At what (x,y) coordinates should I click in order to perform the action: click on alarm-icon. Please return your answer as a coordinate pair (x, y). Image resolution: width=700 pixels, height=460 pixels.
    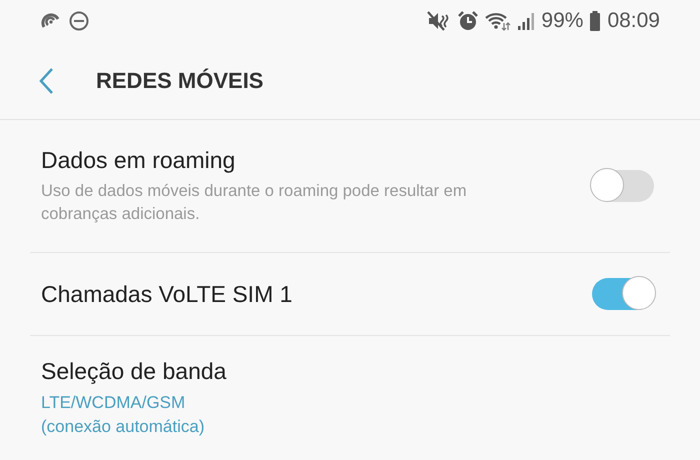
    Looking at the image, I should click on (468, 21).